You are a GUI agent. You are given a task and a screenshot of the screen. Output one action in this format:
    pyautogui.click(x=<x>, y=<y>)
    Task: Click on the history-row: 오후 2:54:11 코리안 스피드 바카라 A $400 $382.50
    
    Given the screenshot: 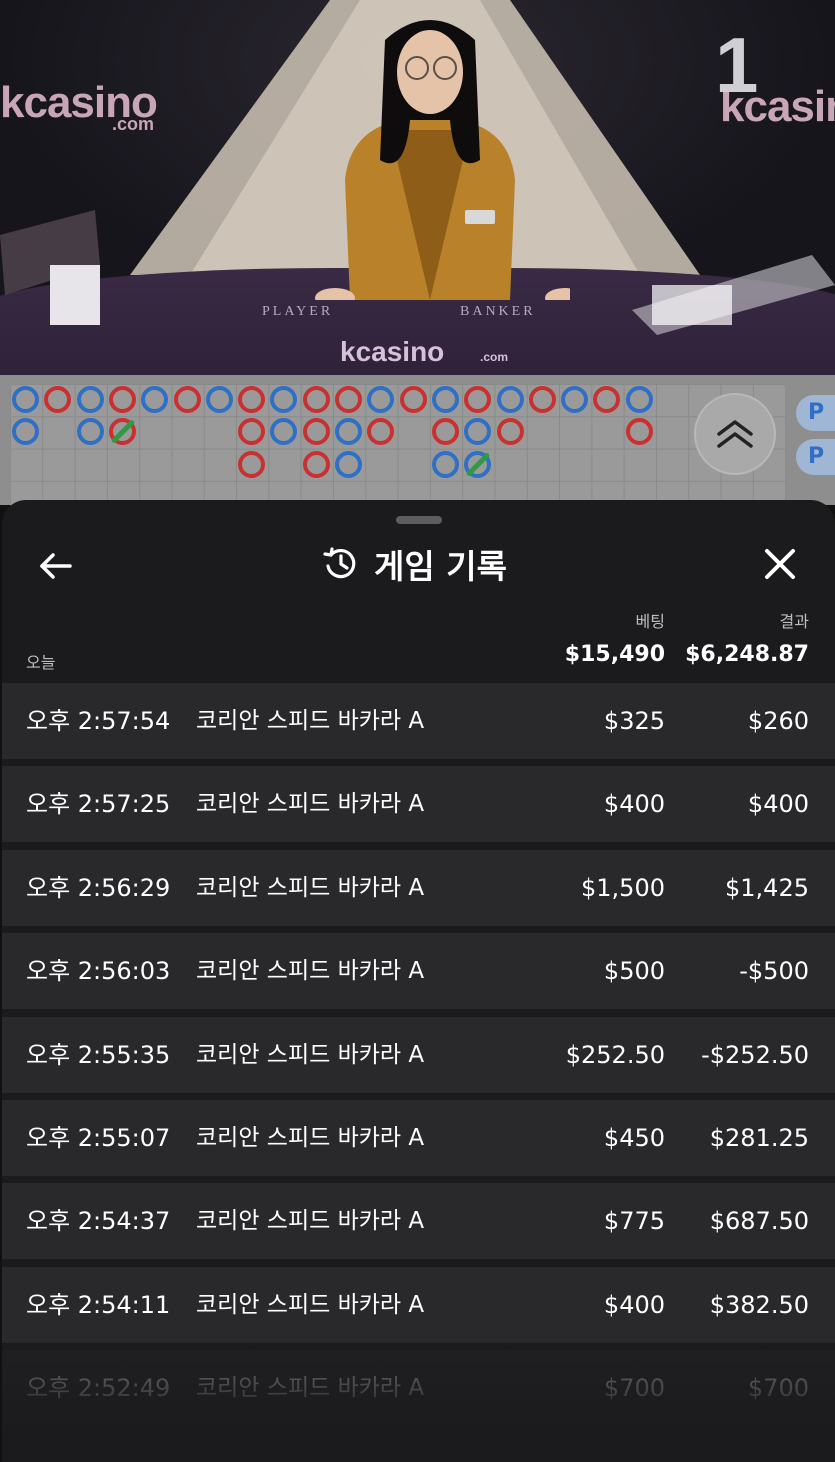 What is the action you would take?
    pyautogui.click(x=418, y=1304)
    